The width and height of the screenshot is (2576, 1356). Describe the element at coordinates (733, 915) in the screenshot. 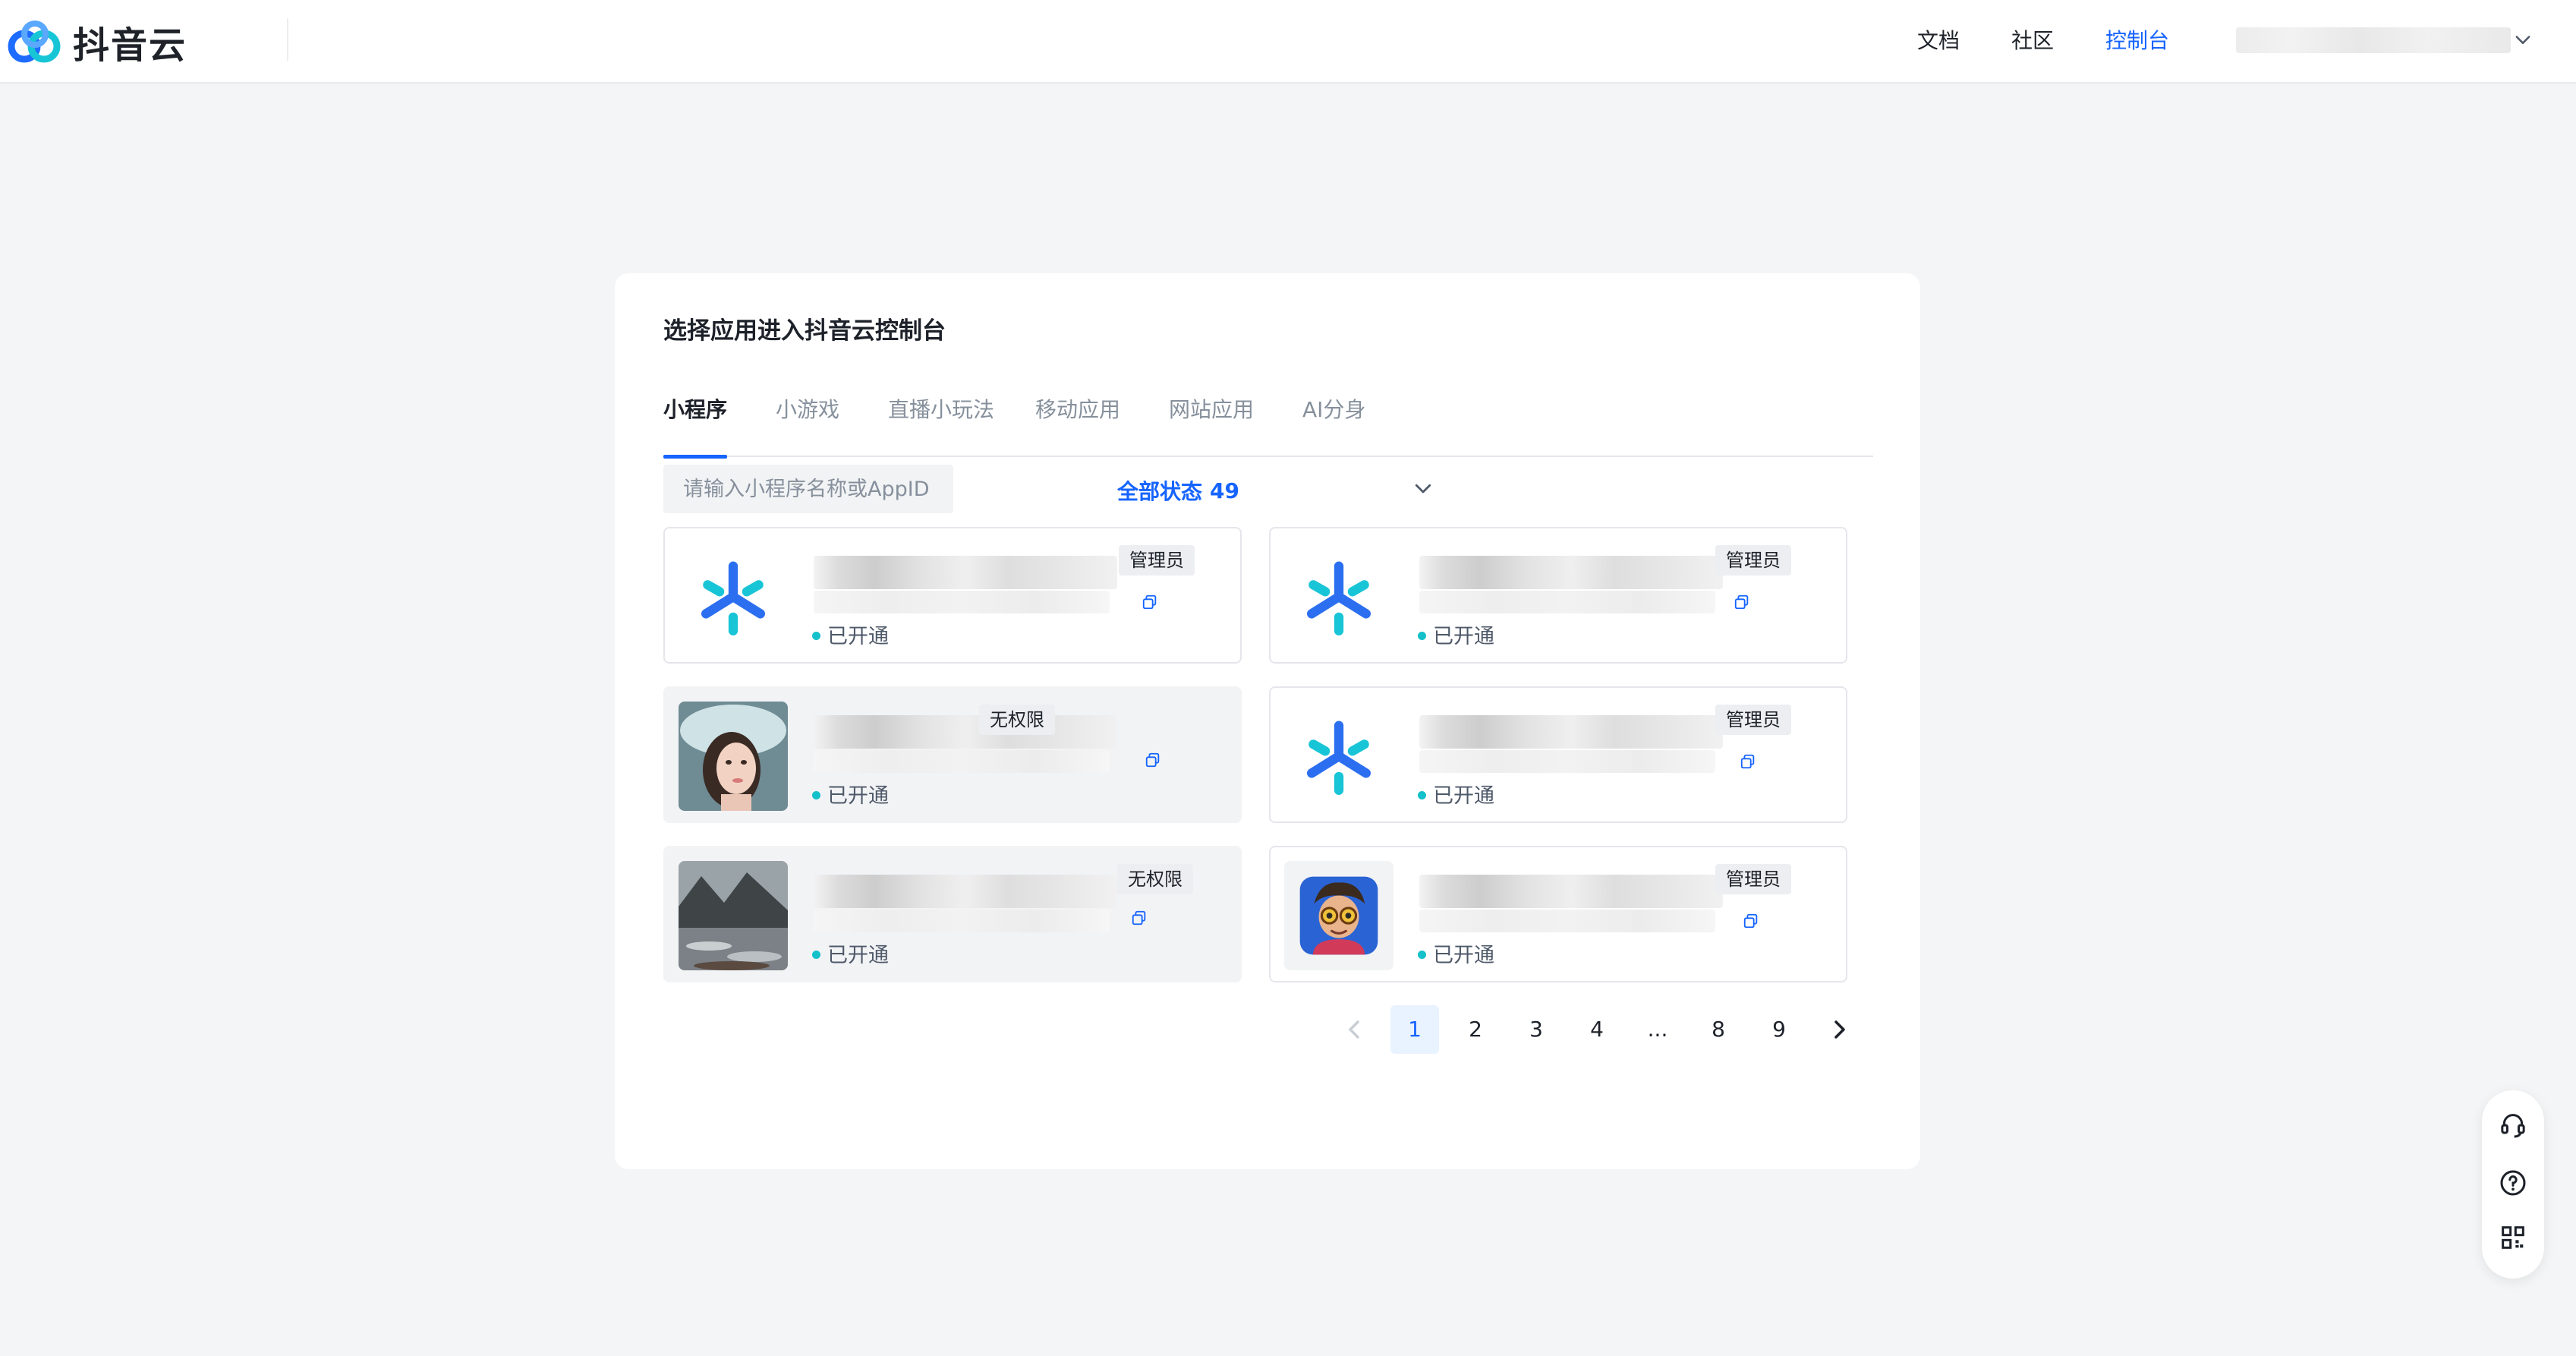

I see `landscape-avatar` at that location.